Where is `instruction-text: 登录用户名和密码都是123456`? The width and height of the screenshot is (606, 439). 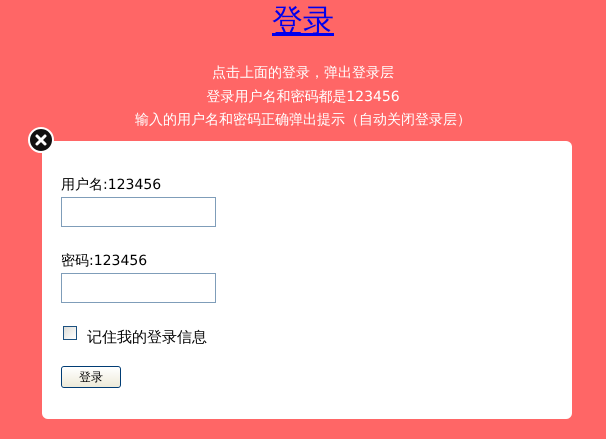
instruction-text: 登录用户名和密码都是123456 is located at coordinates (303, 97).